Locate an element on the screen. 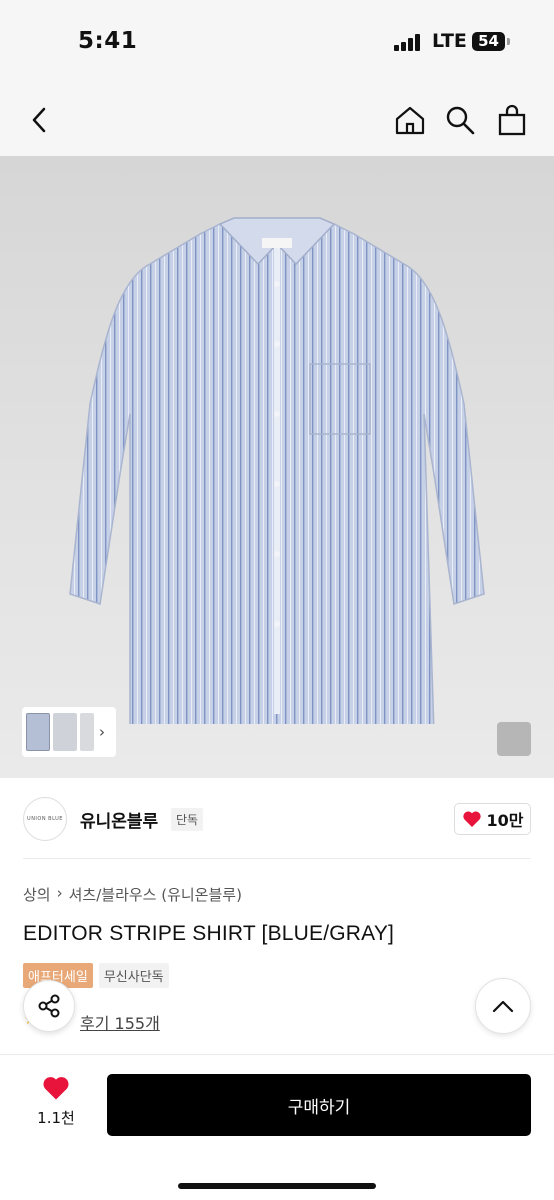 Image resolution: width=554 pixels, height=1200 pixels. share-button is located at coordinates (49, 1006).